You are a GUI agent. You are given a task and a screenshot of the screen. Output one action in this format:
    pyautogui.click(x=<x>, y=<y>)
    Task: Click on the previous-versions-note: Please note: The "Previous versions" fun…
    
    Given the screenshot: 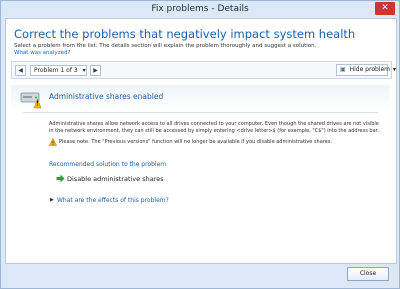 What is the action you would take?
    pyautogui.click(x=196, y=142)
    